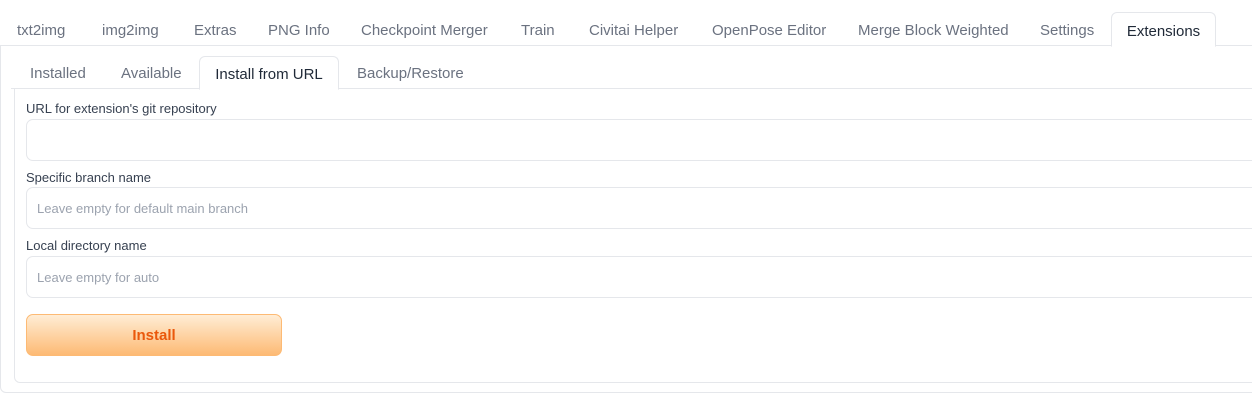  I want to click on tab-checkpoint-merger: Checkpoint Merger, so click(424, 28).